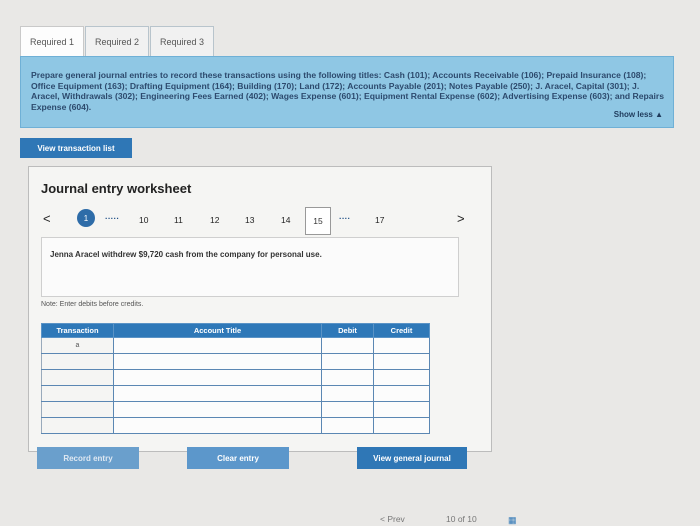  I want to click on requirement-tabs: Required 1 Required 2 Required 3, so click(117, 41).